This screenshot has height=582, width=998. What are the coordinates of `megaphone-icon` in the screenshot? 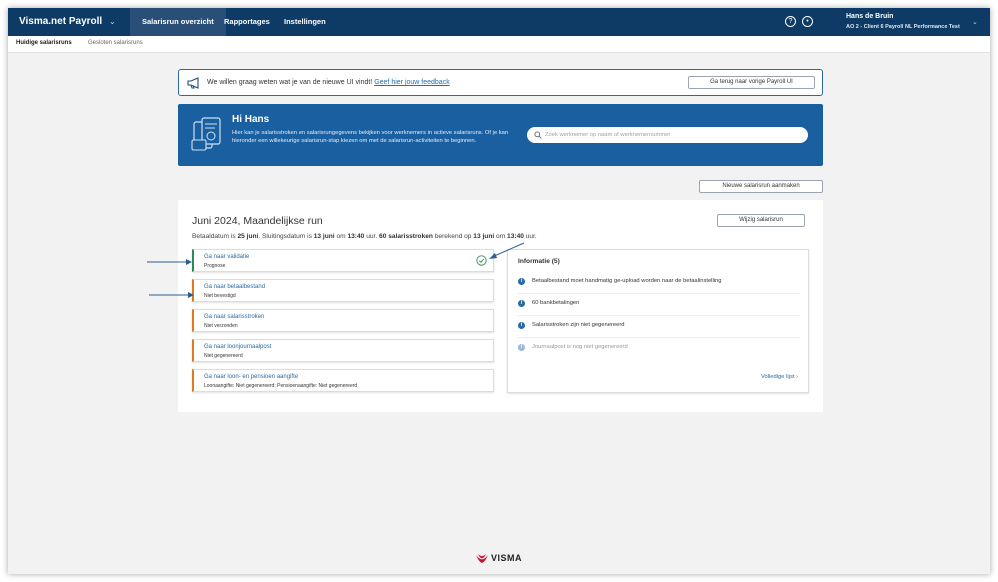 It's located at (193, 83).